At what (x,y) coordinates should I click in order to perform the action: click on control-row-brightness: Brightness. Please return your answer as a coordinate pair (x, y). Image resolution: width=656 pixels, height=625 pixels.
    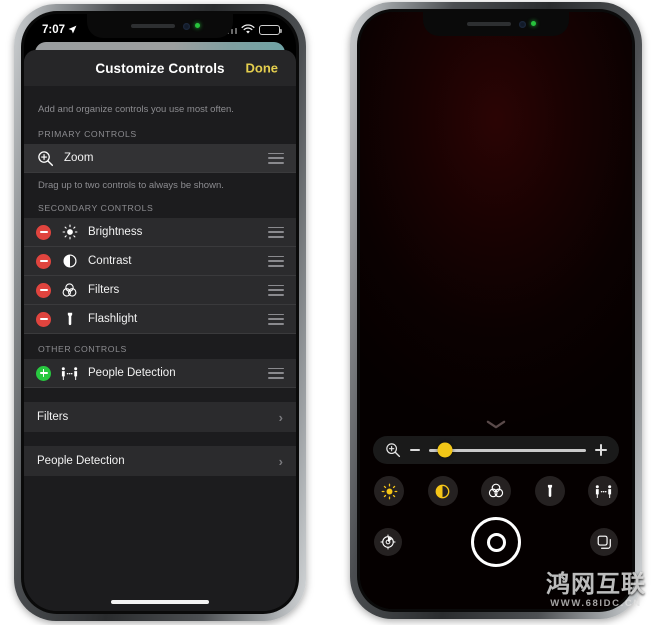
    Looking at the image, I should click on (160, 232).